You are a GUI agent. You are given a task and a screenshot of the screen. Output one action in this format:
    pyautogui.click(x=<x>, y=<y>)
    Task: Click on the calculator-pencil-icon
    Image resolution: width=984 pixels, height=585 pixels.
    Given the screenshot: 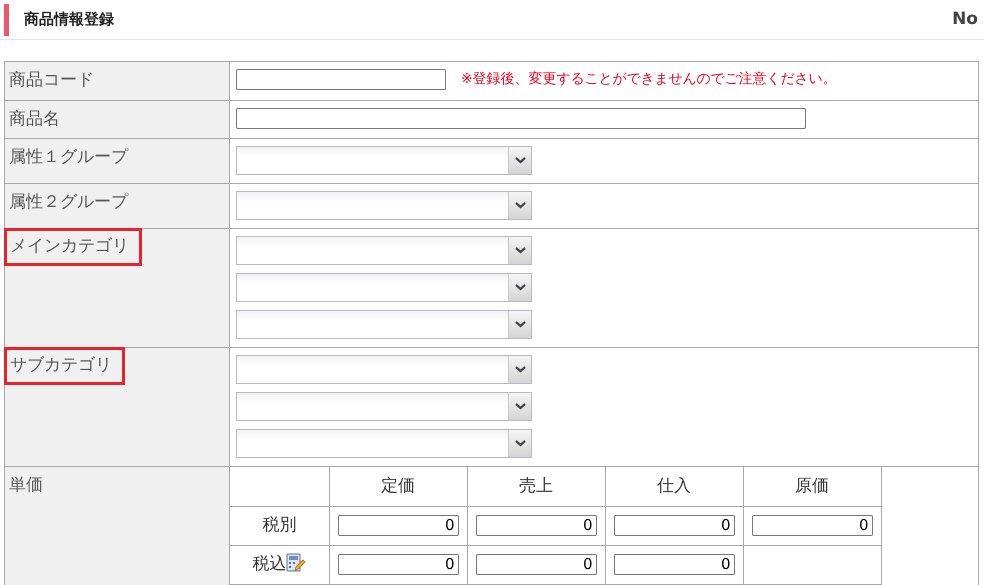 What is the action you would take?
    pyautogui.click(x=296, y=562)
    